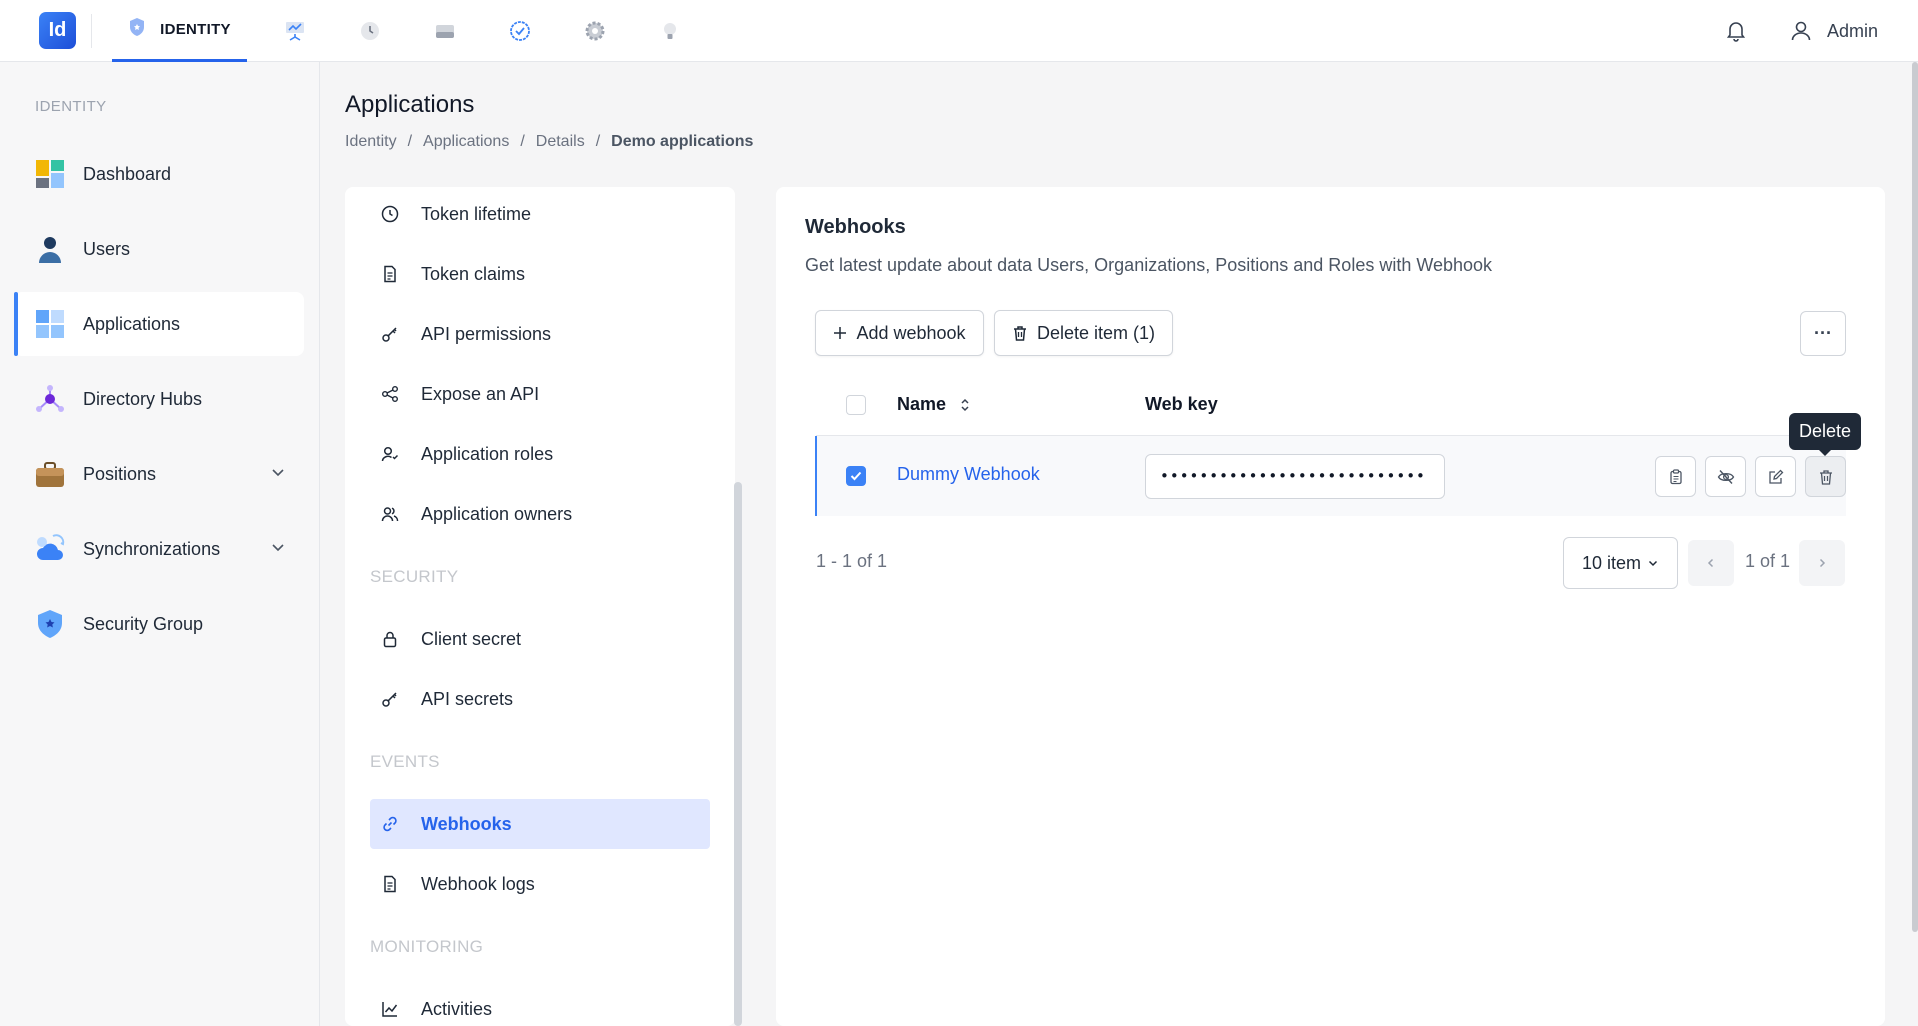  I want to click on ideas-icon, so click(670, 31).